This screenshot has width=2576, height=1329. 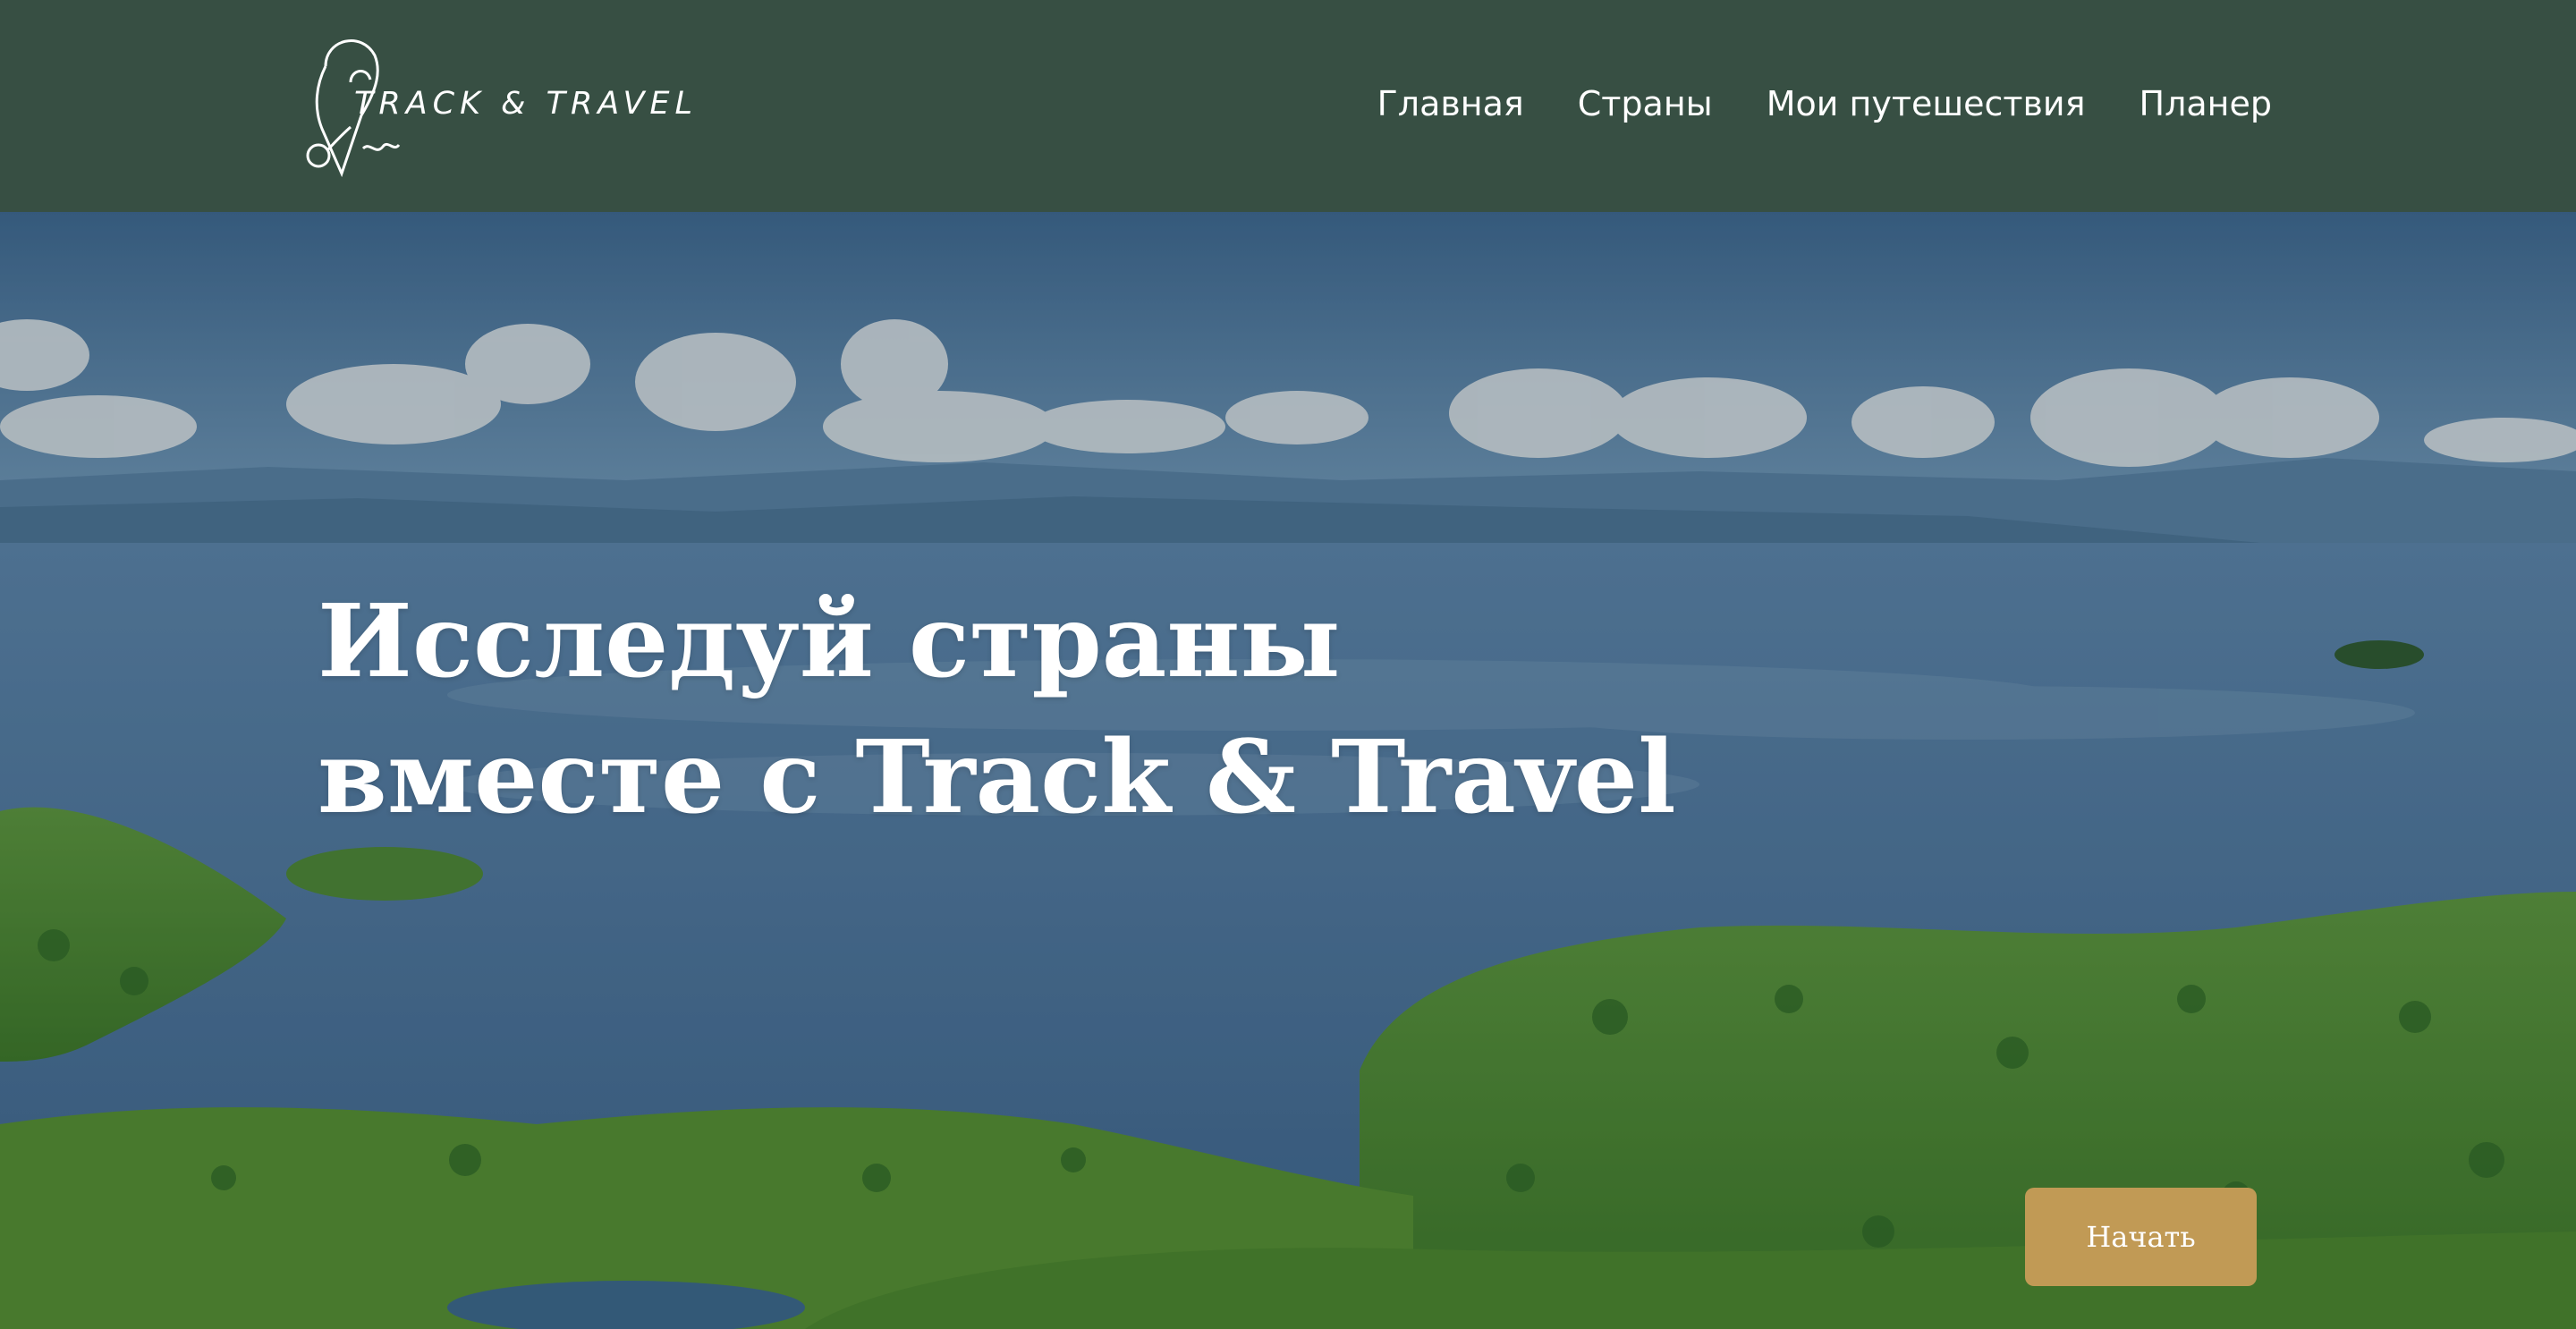 I want to click on main-nav: Главная Страны Мои путешествия Планер, so click(x=1824, y=103).